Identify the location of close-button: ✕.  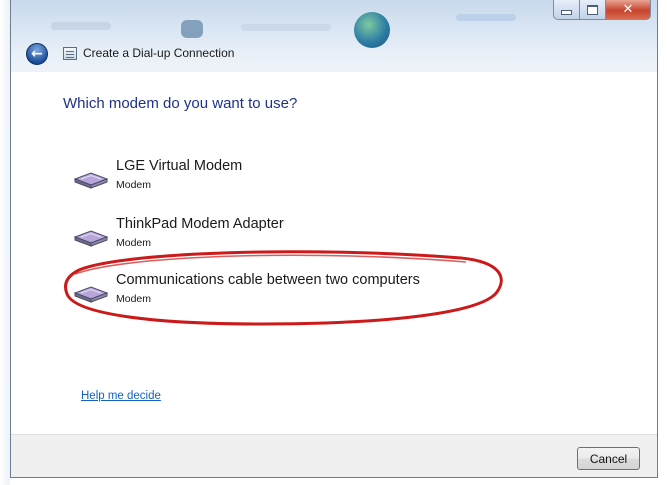
(628, 10).